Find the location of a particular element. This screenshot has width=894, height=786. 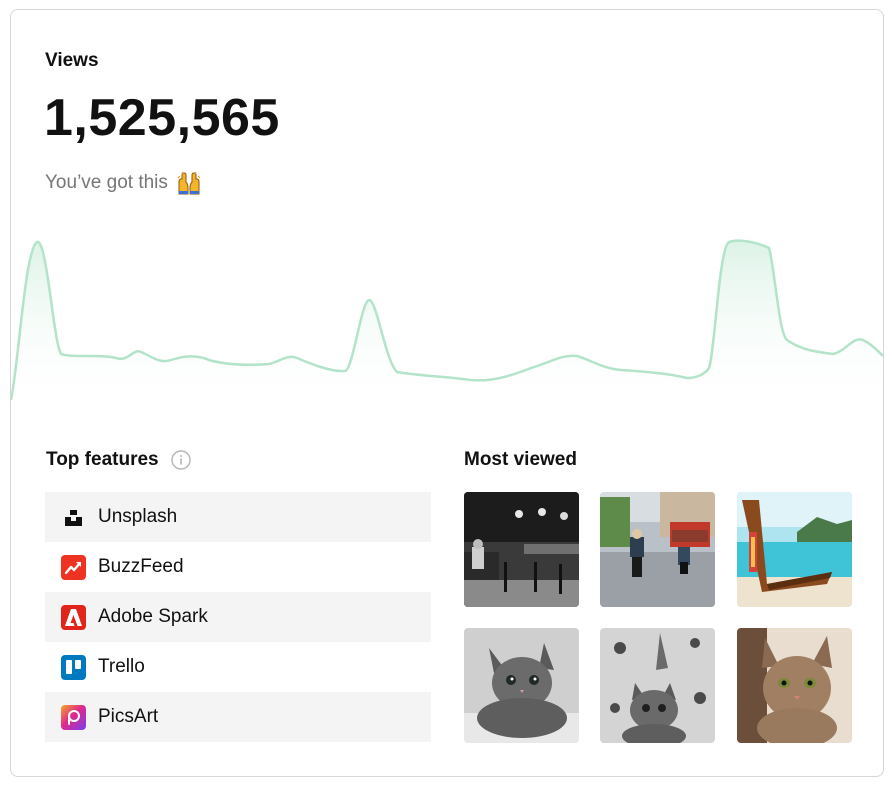

views-count: 1,525,565 is located at coordinates (162, 118).